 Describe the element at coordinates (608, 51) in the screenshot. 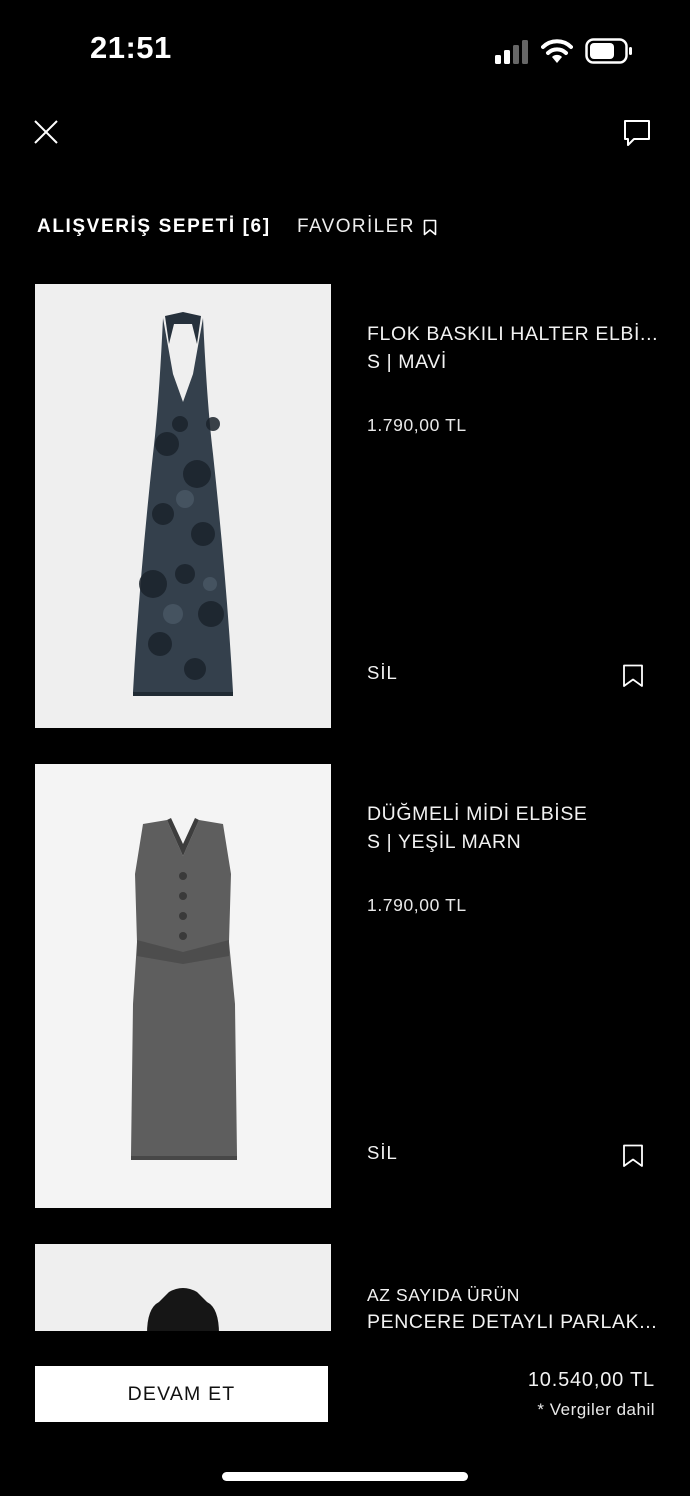

I see `battery-icon` at that location.